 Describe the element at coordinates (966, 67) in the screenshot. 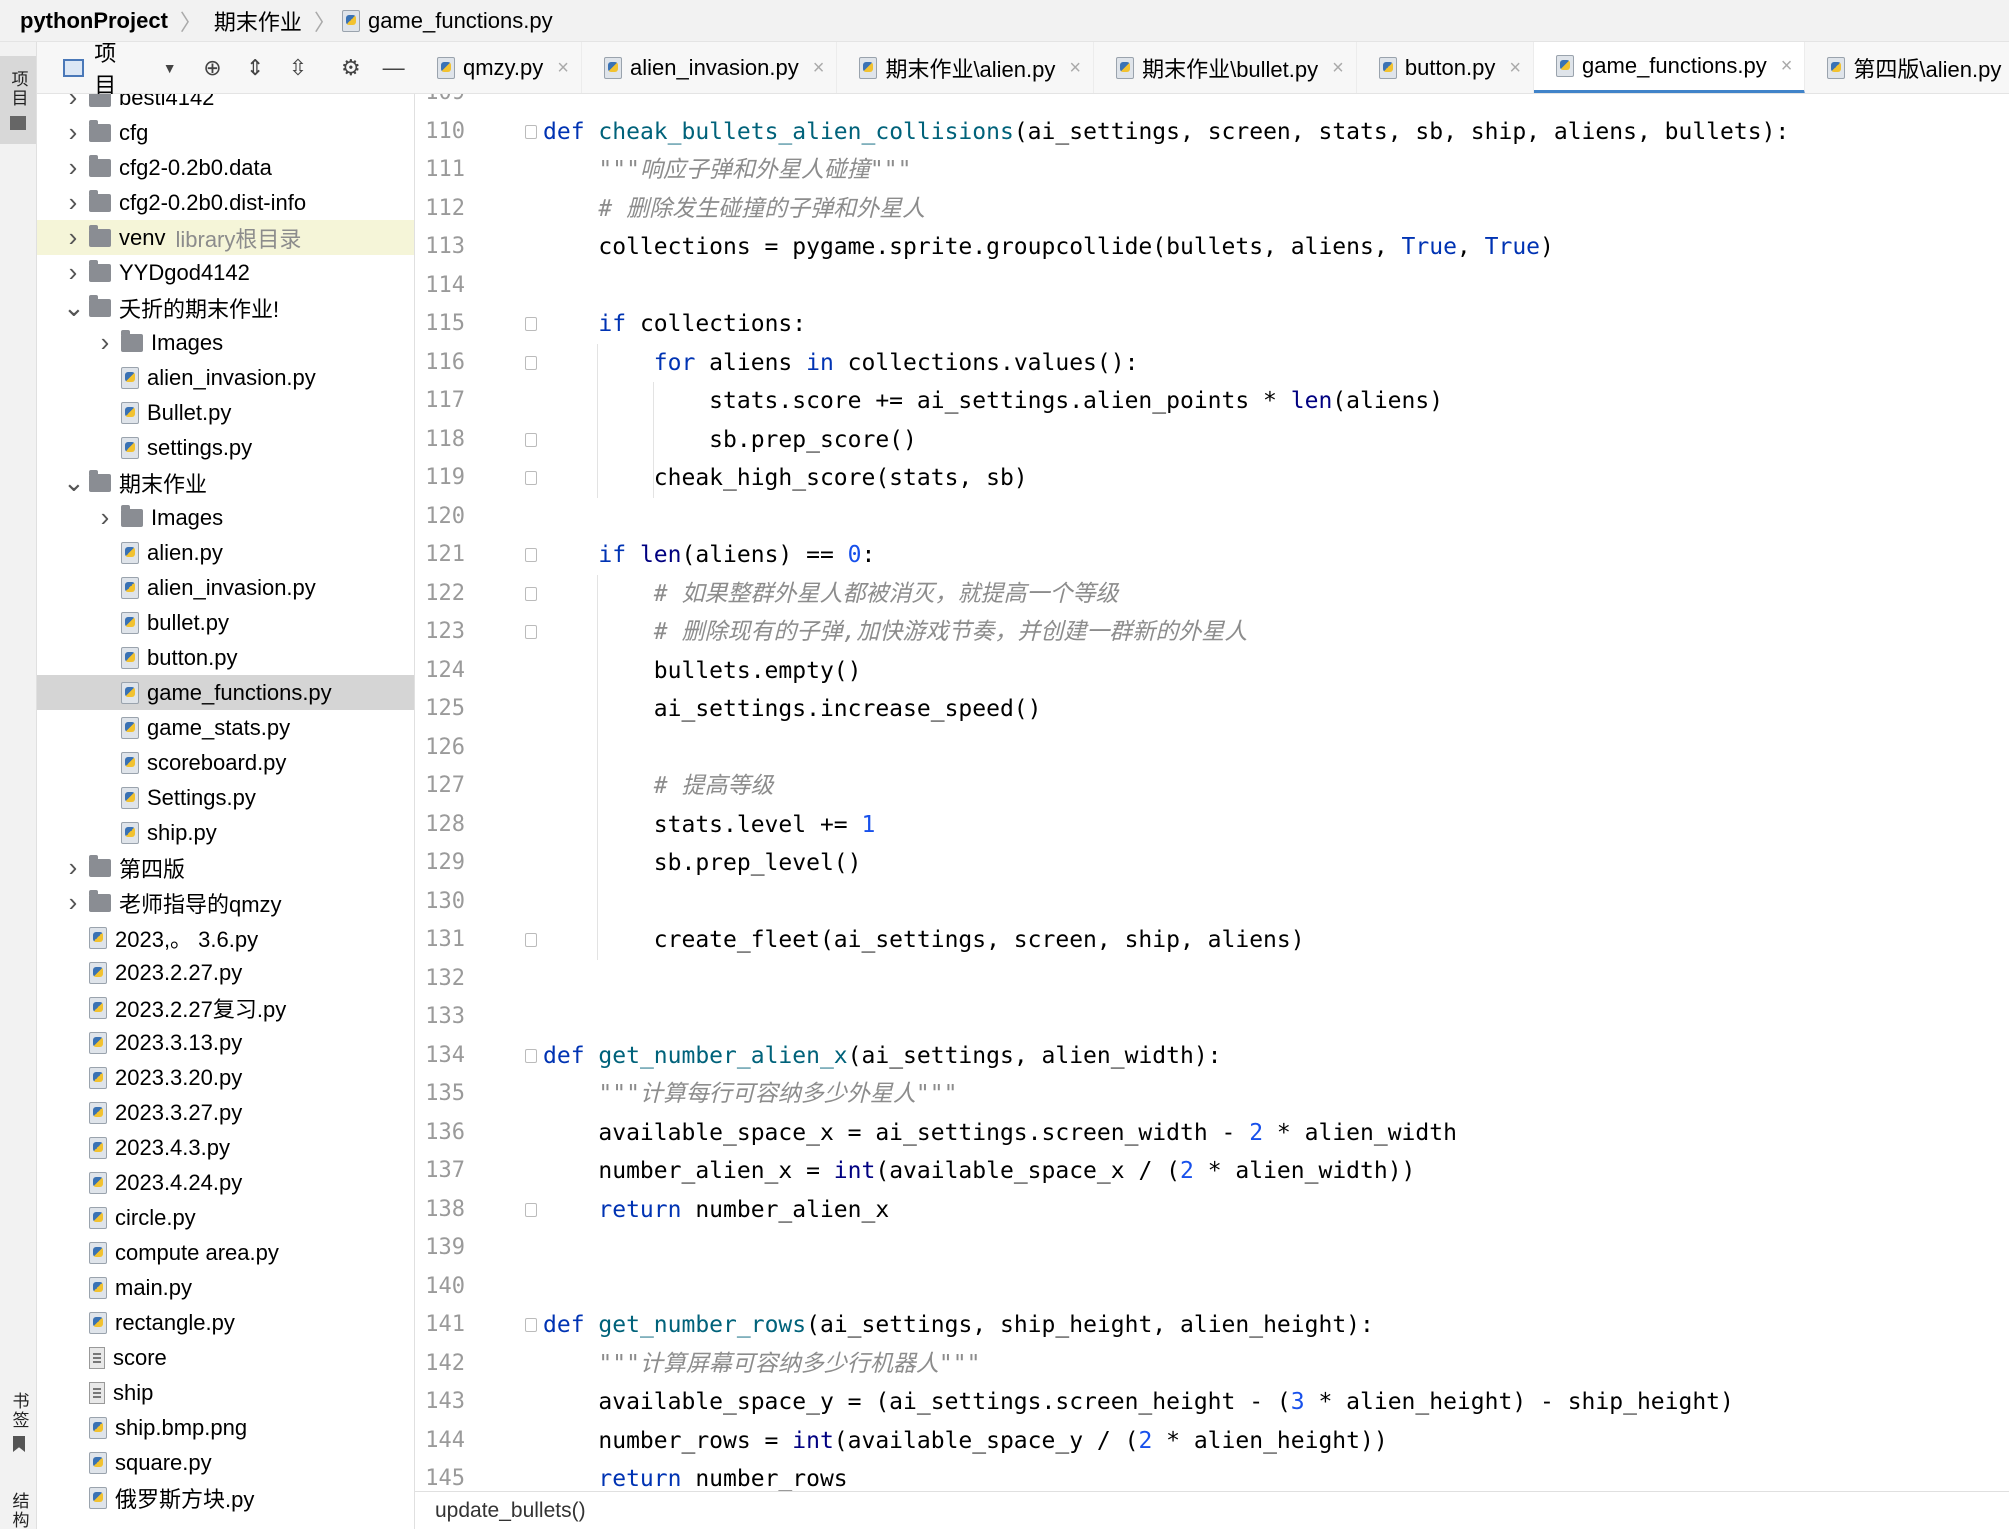

I see `editor-tab: 期末作业\alien.py ×` at that location.